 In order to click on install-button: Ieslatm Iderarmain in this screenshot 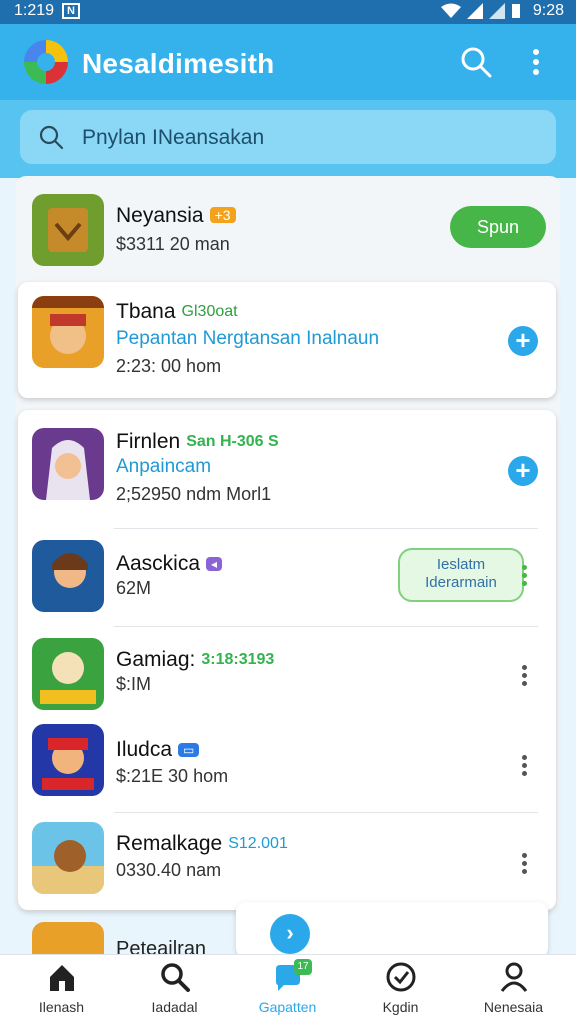, I will do `click(461, 575)`.